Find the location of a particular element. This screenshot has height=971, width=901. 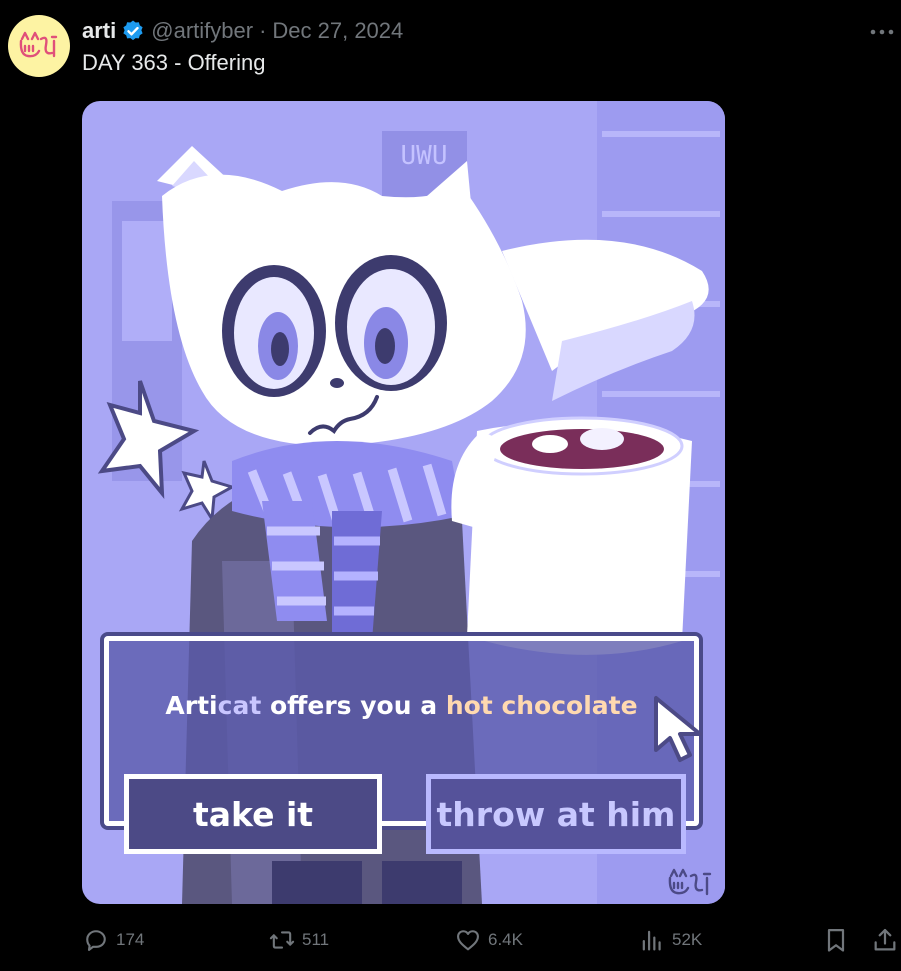

views-icon is located at coordinates (651, 940).